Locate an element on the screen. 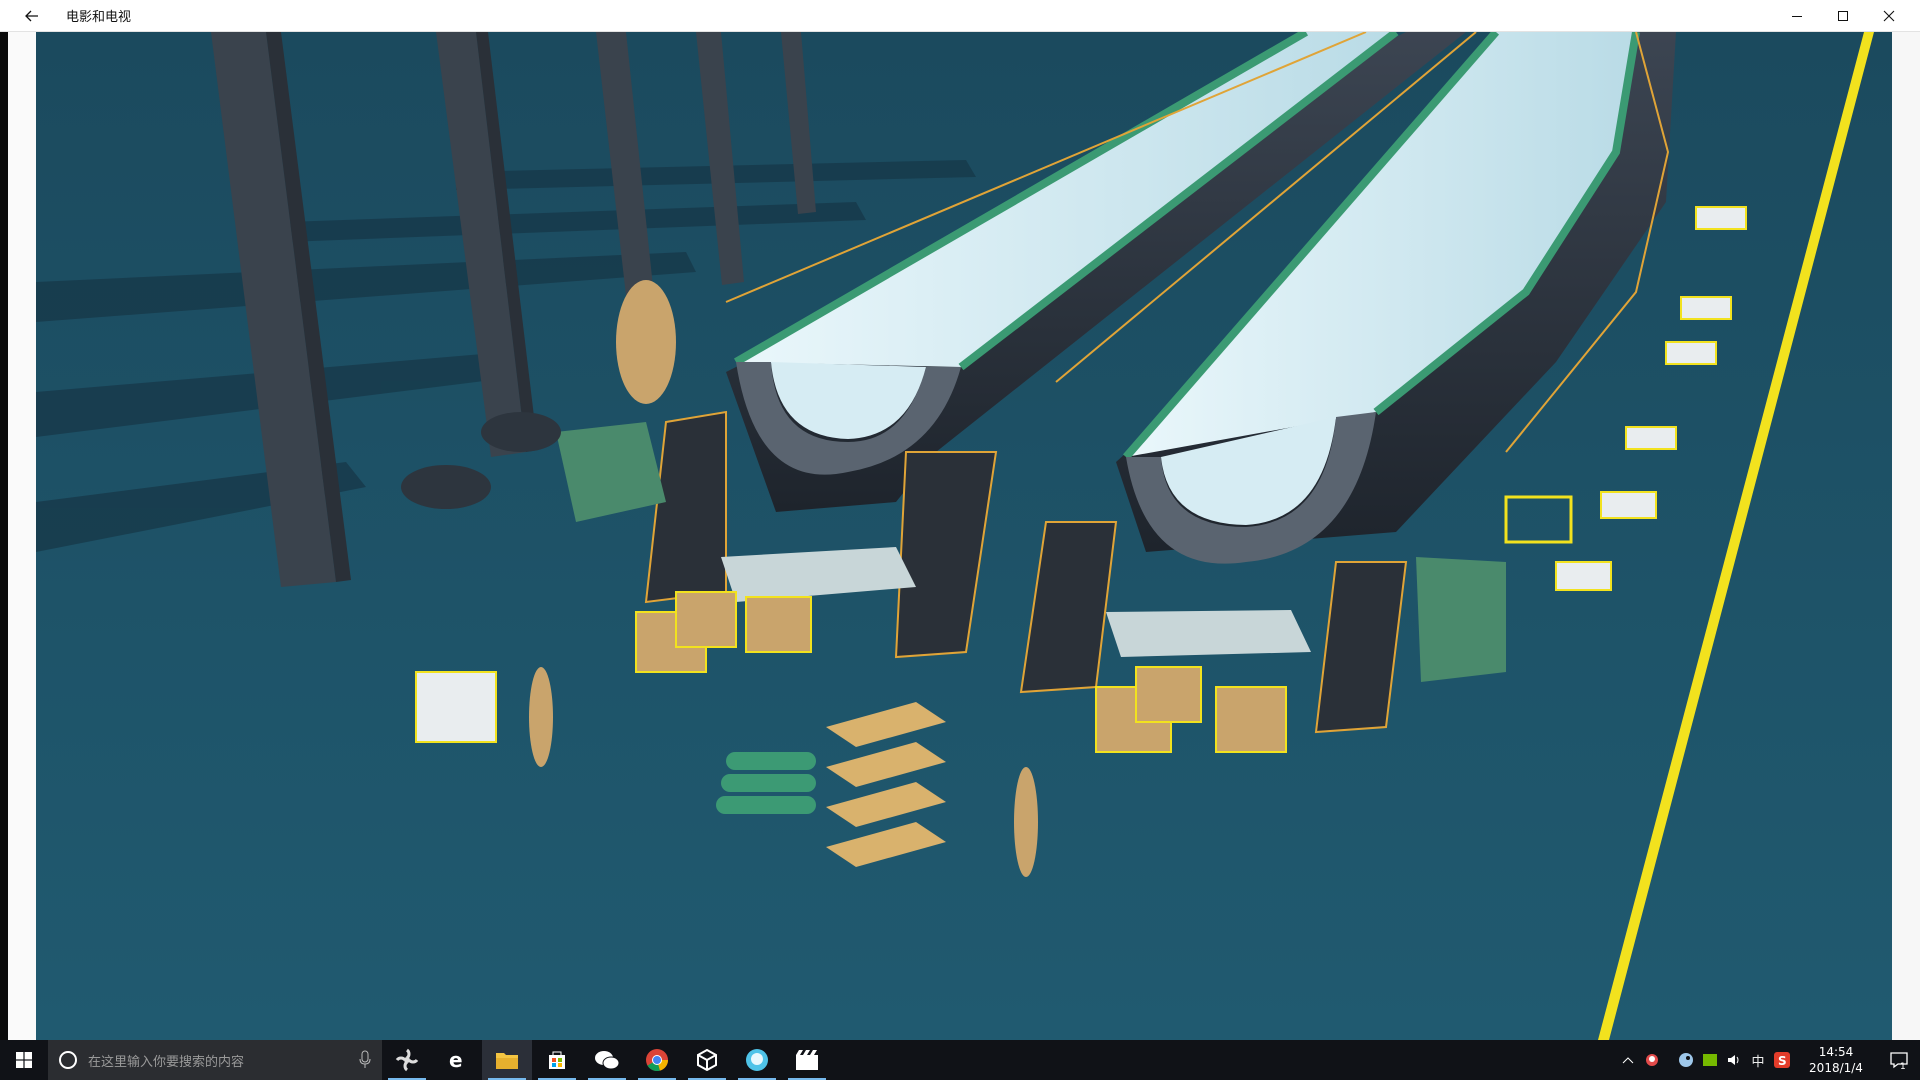 This screenshot has width=1920, height=1080. letterbox-right is located at coordinates (1906, 536).